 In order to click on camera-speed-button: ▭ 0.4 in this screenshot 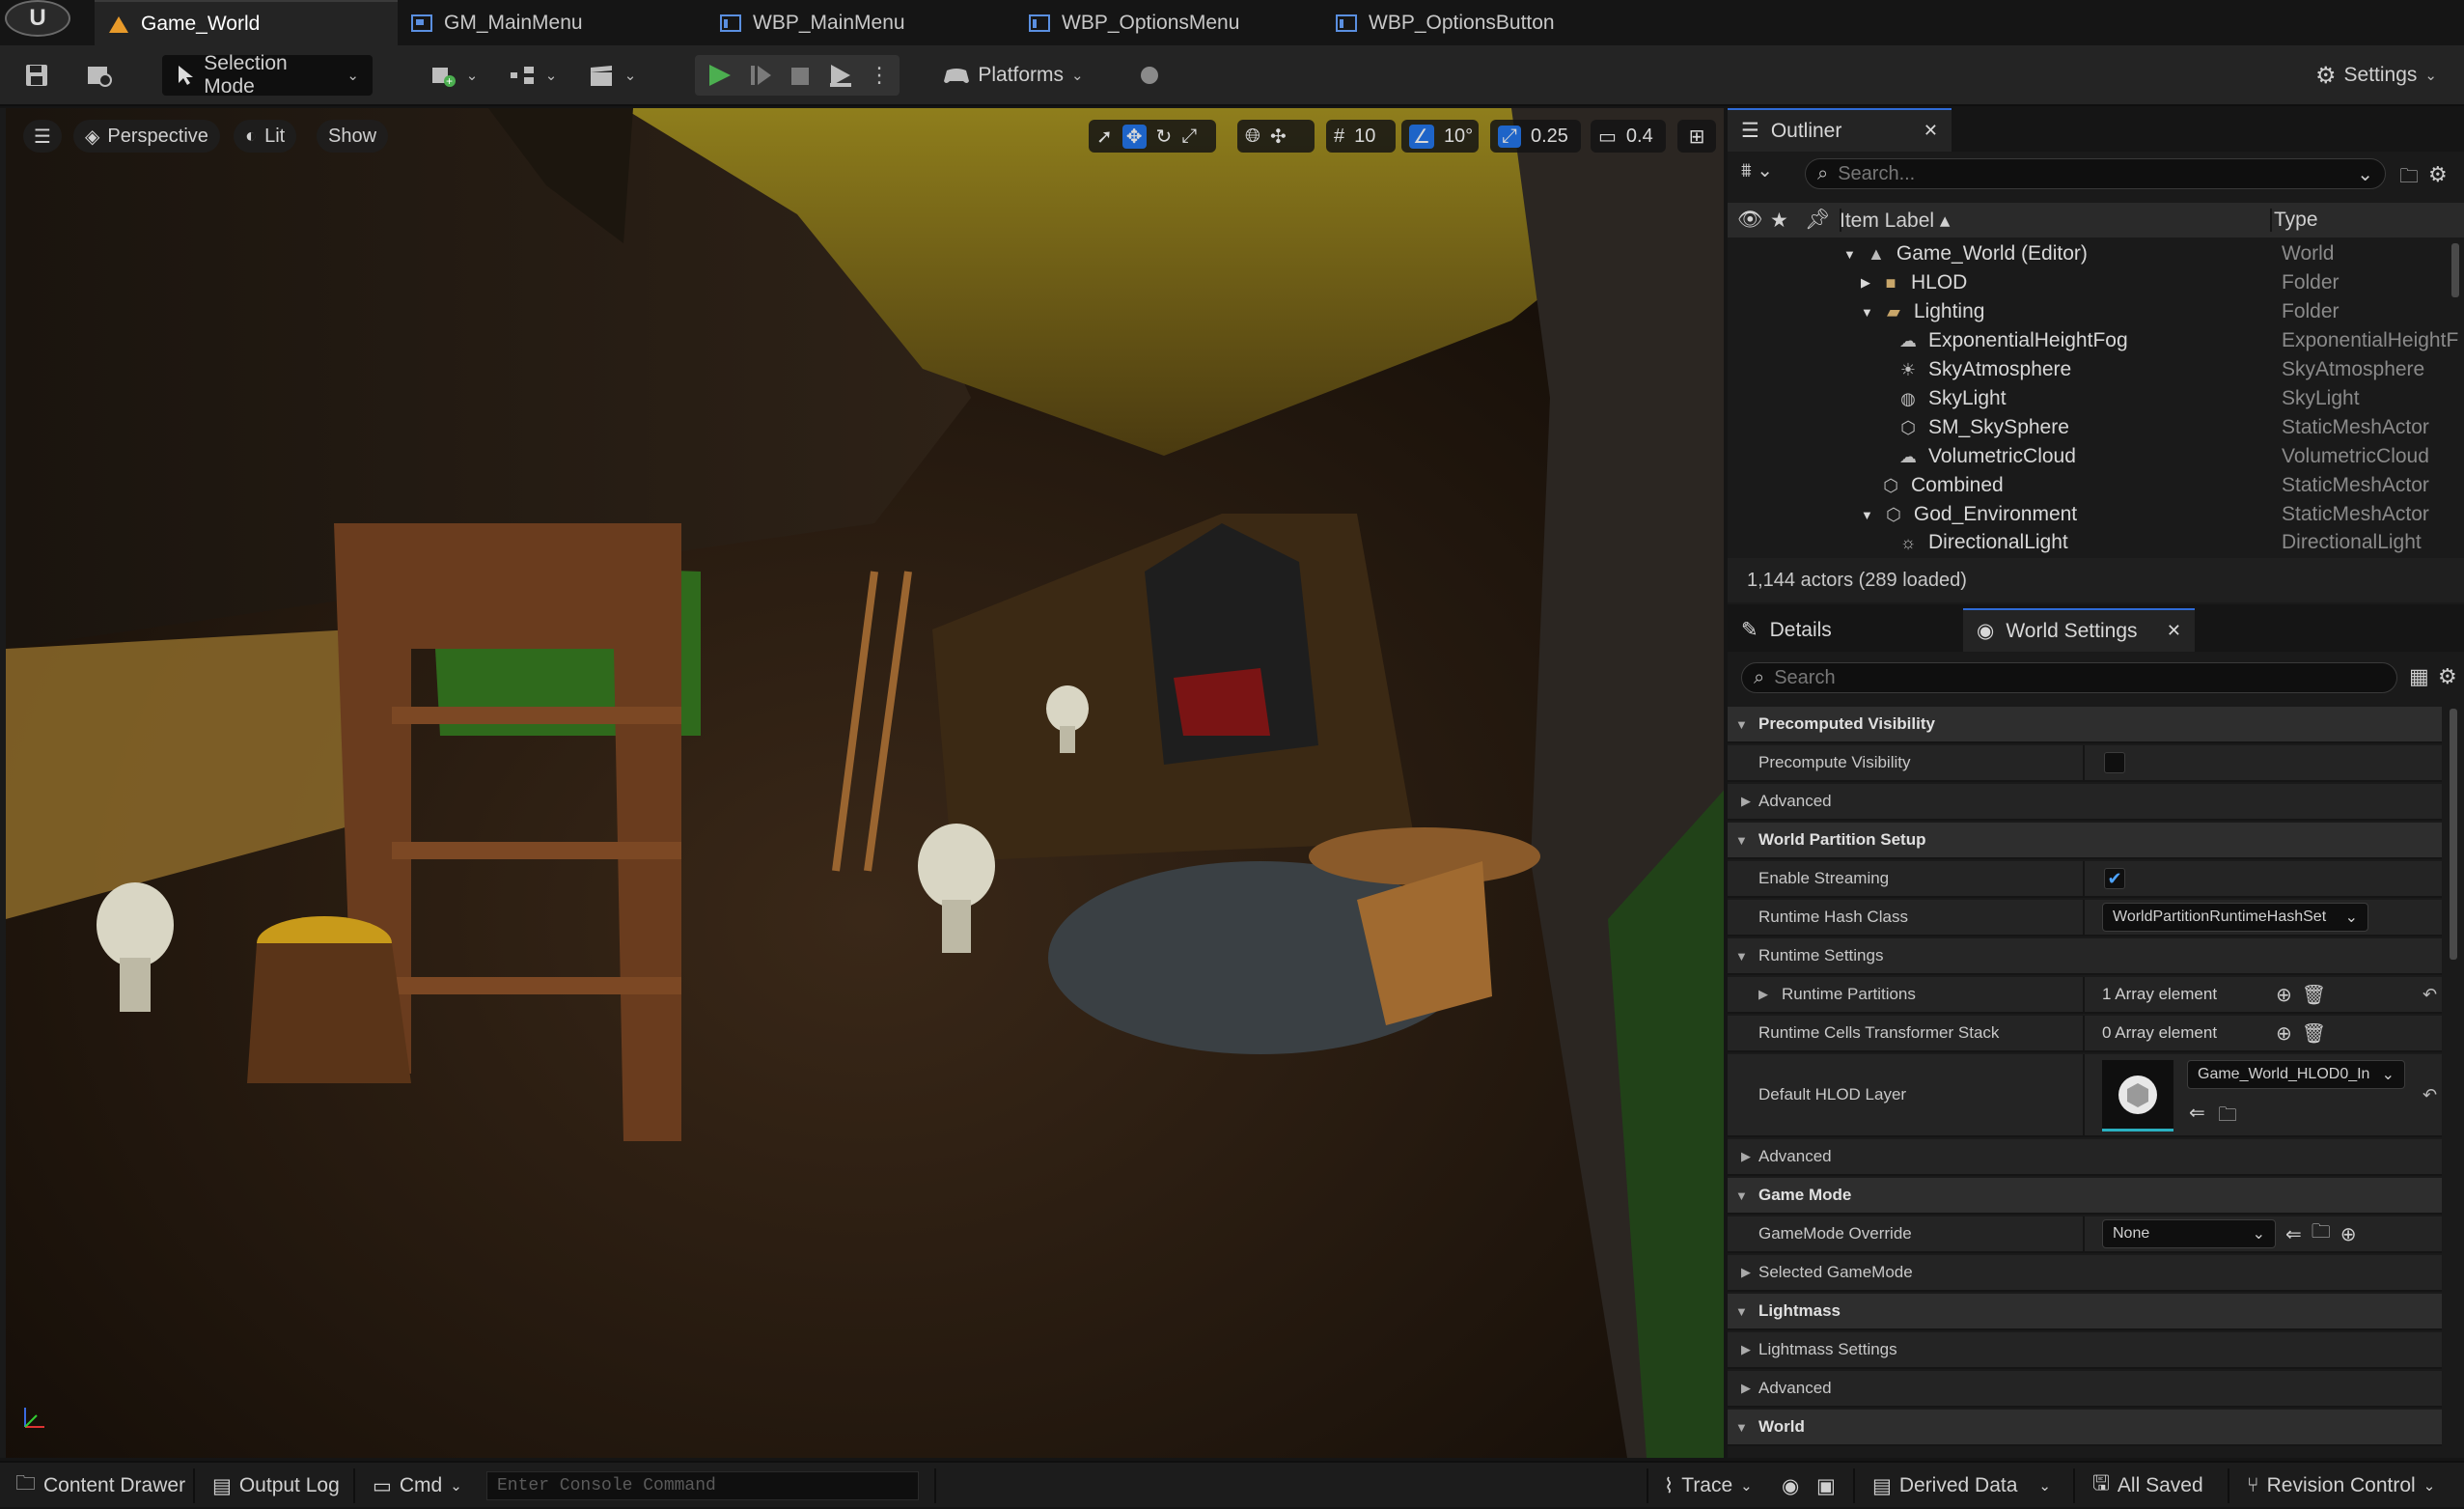, I will do `click(1628, 136)`.